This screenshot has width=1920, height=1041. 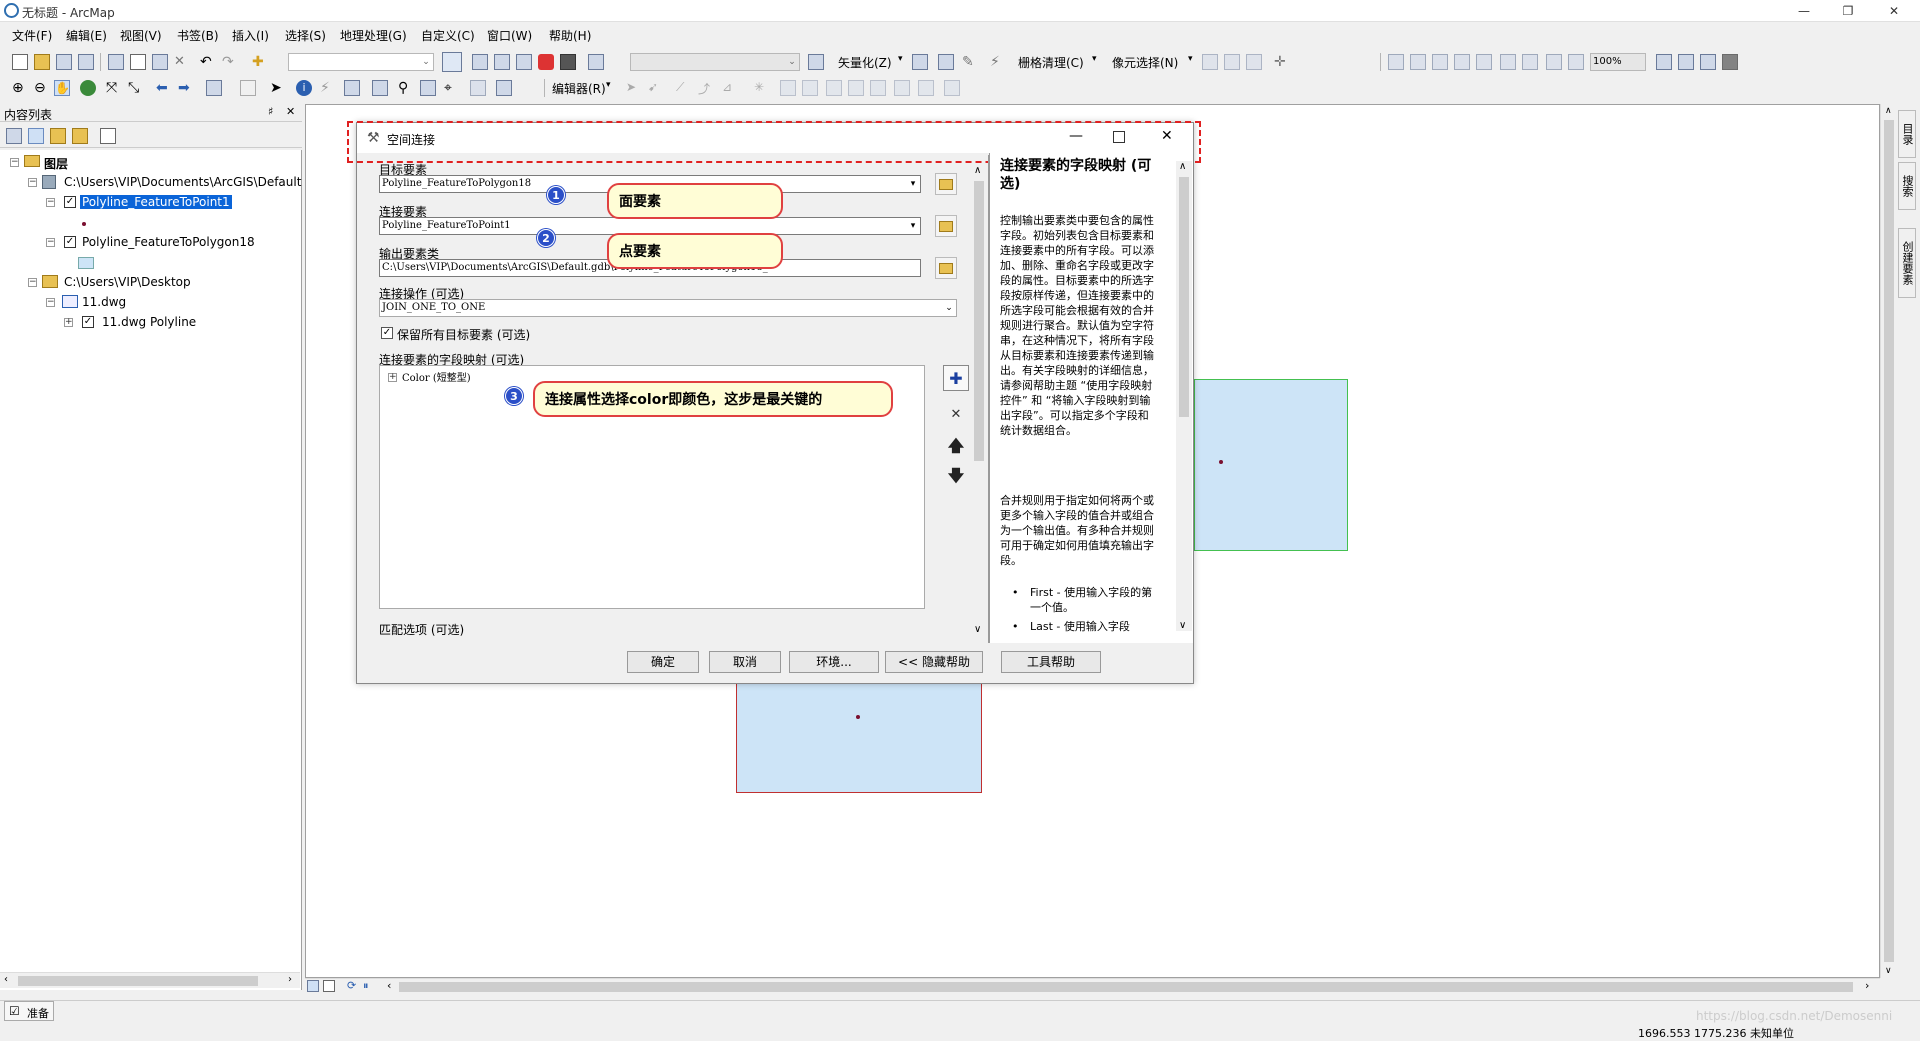 I want to click on create-features-side-tab: 创建要素, so click(x=1907, y=263).